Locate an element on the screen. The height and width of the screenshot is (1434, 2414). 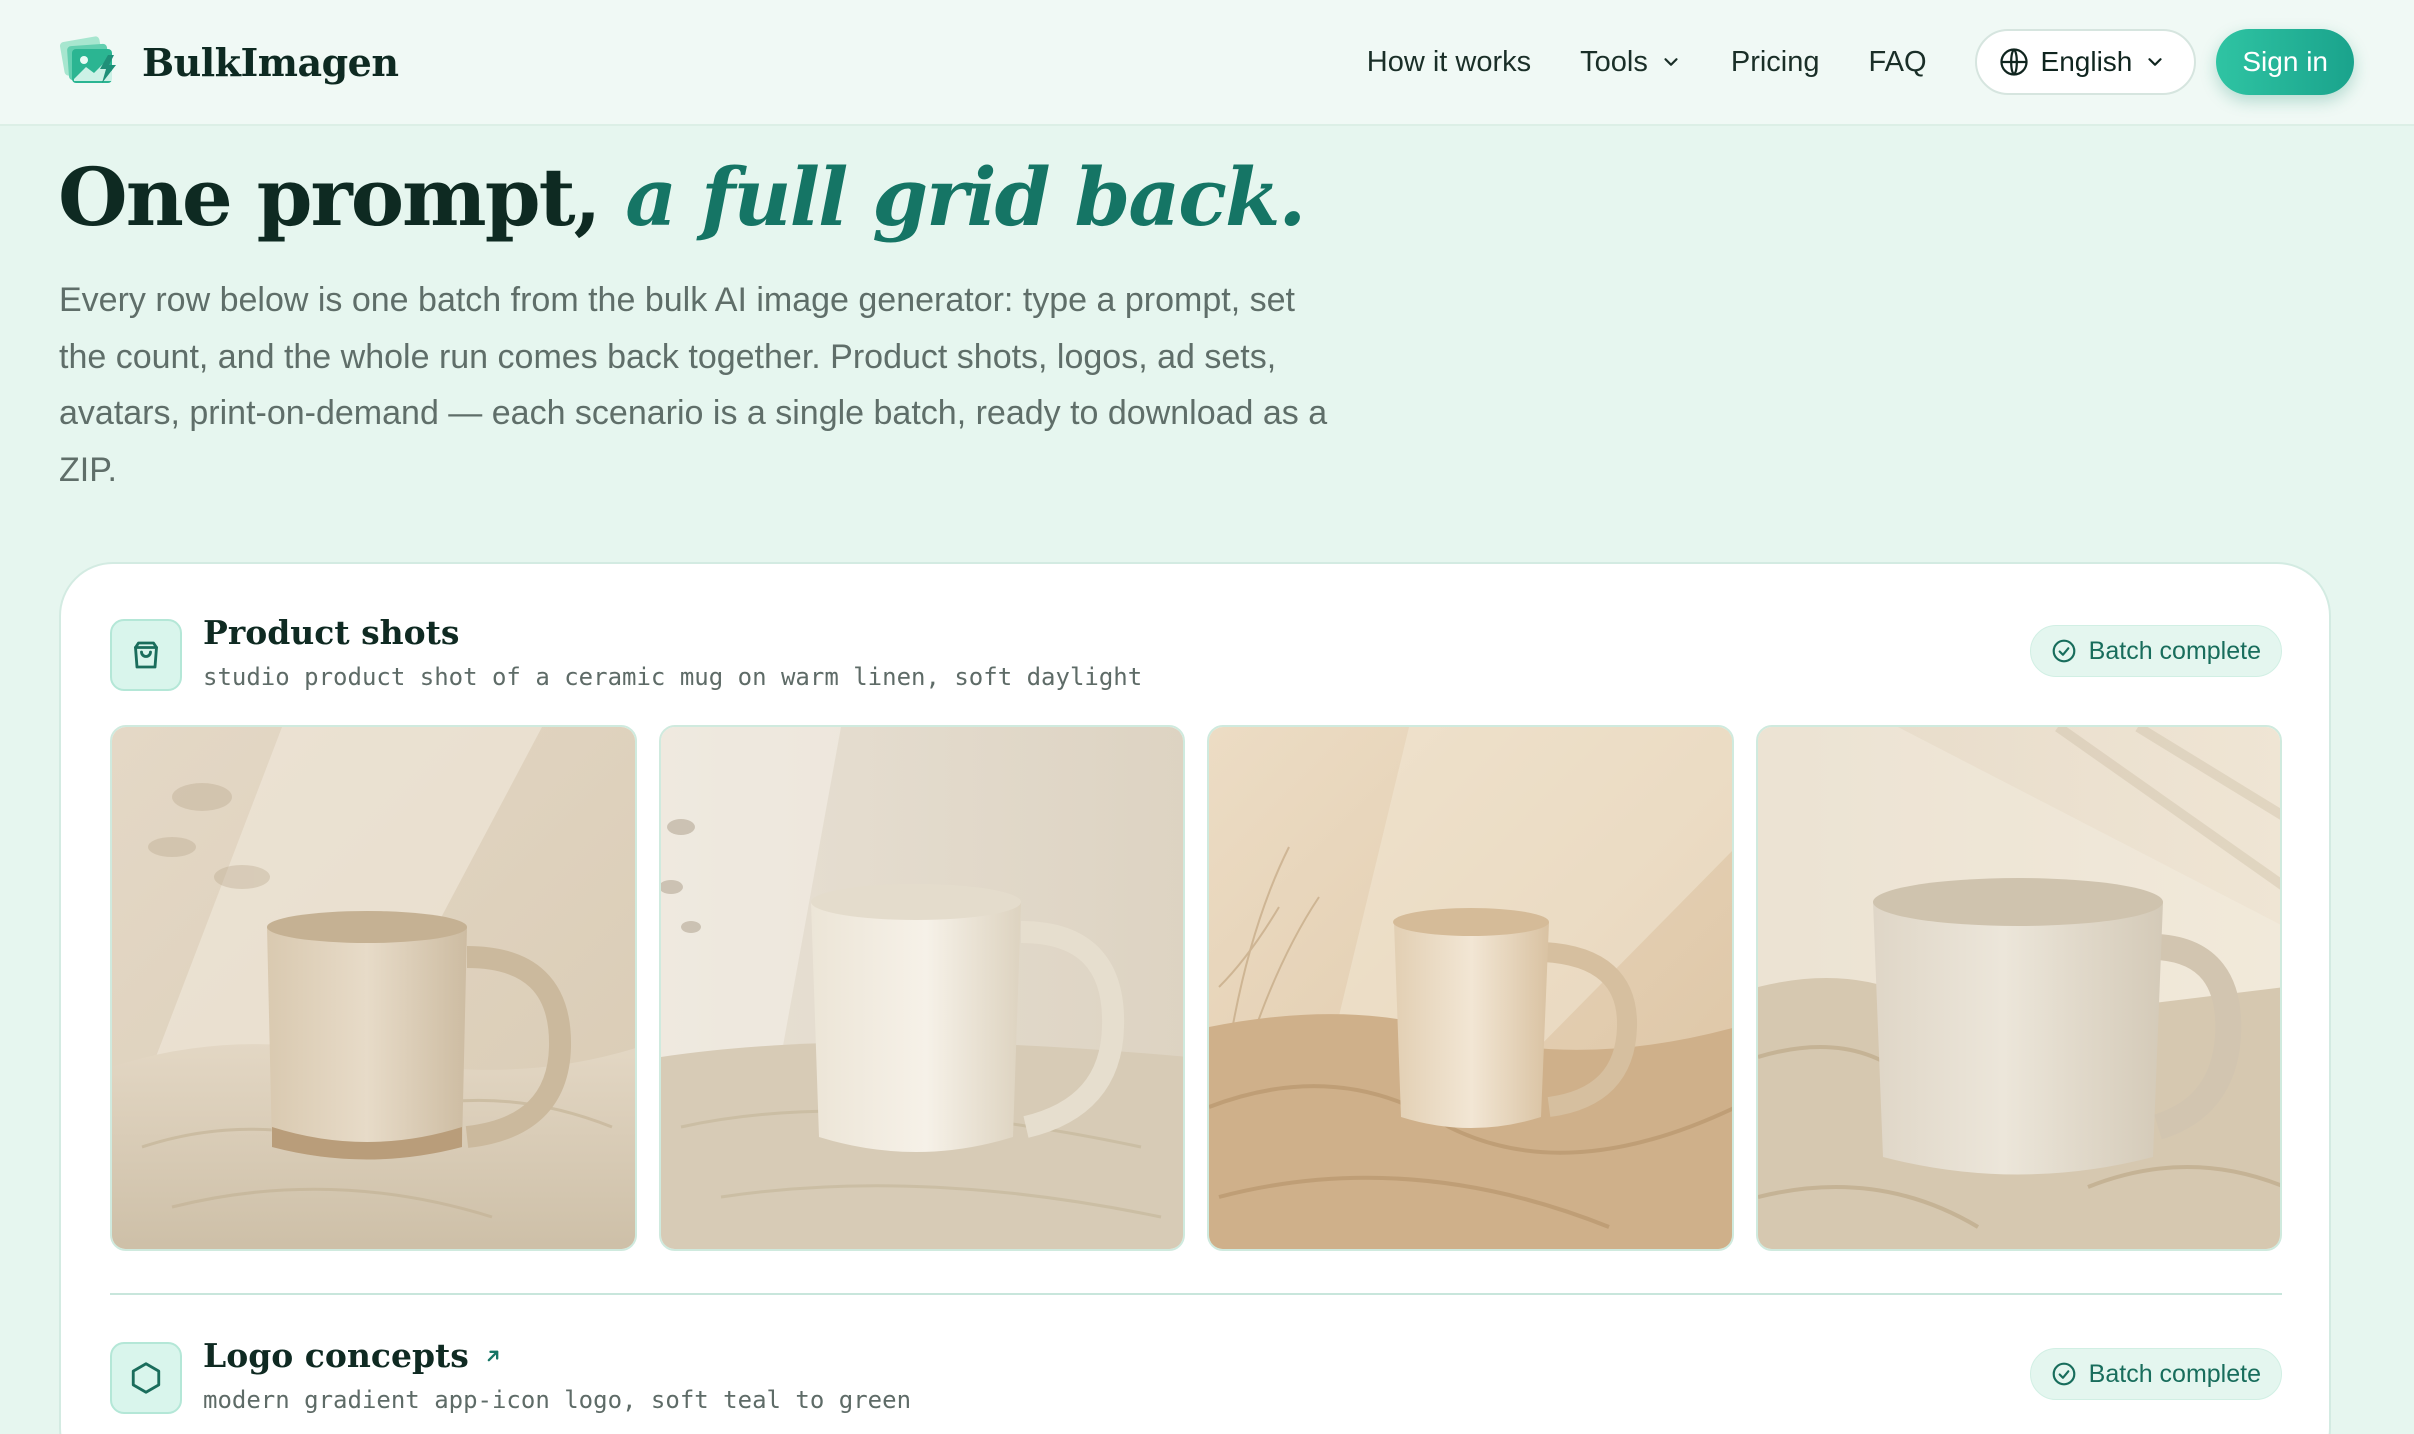
shopping-bag-icon is located at coordinates (146, 655).